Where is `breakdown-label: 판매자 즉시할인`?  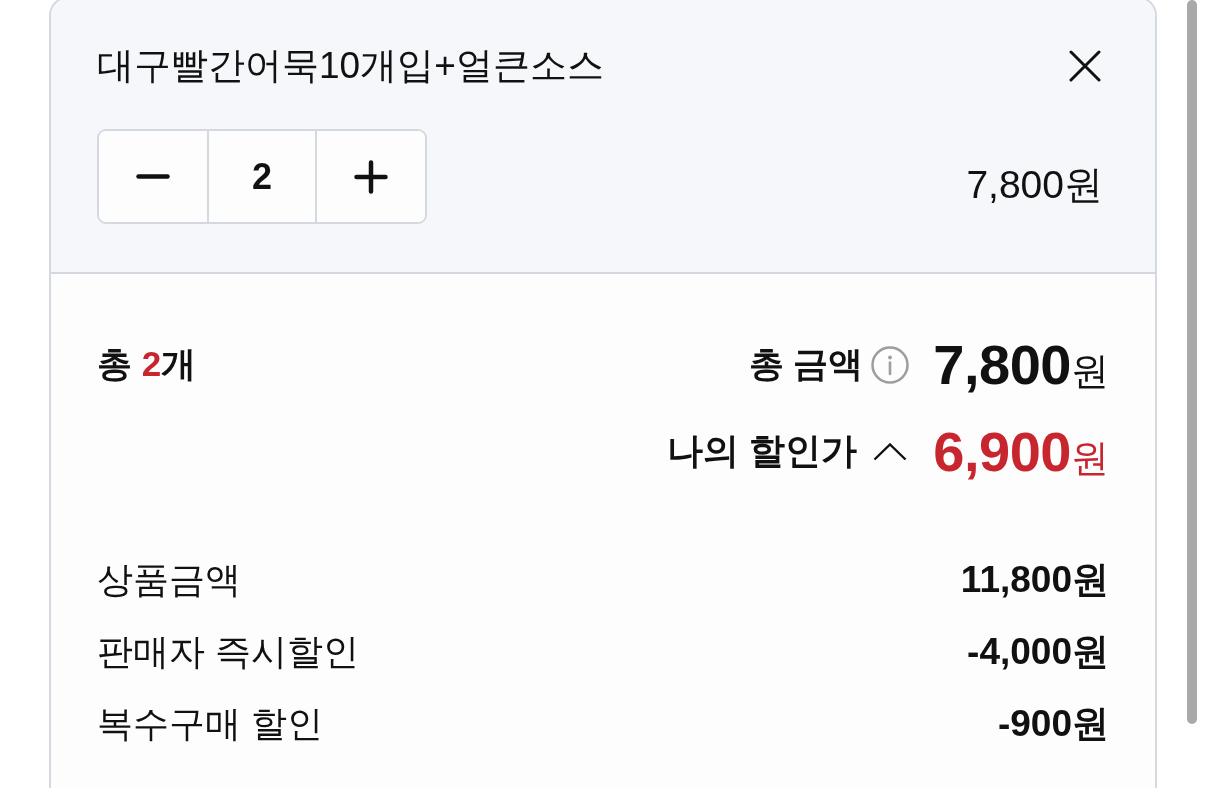 breakdown-label: 판매자 즉시할인 is located at coordinates (228, 651).